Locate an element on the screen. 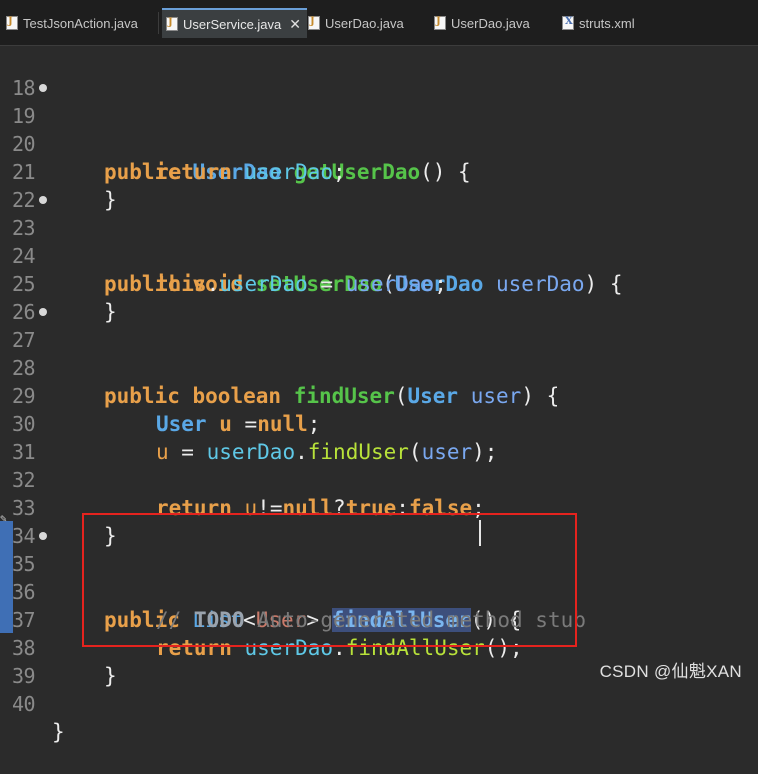 Image resolution: width=758 pixels, height=774 pixels. tab-struts-xml: X struts.xml is located at coordinates (598, 23).